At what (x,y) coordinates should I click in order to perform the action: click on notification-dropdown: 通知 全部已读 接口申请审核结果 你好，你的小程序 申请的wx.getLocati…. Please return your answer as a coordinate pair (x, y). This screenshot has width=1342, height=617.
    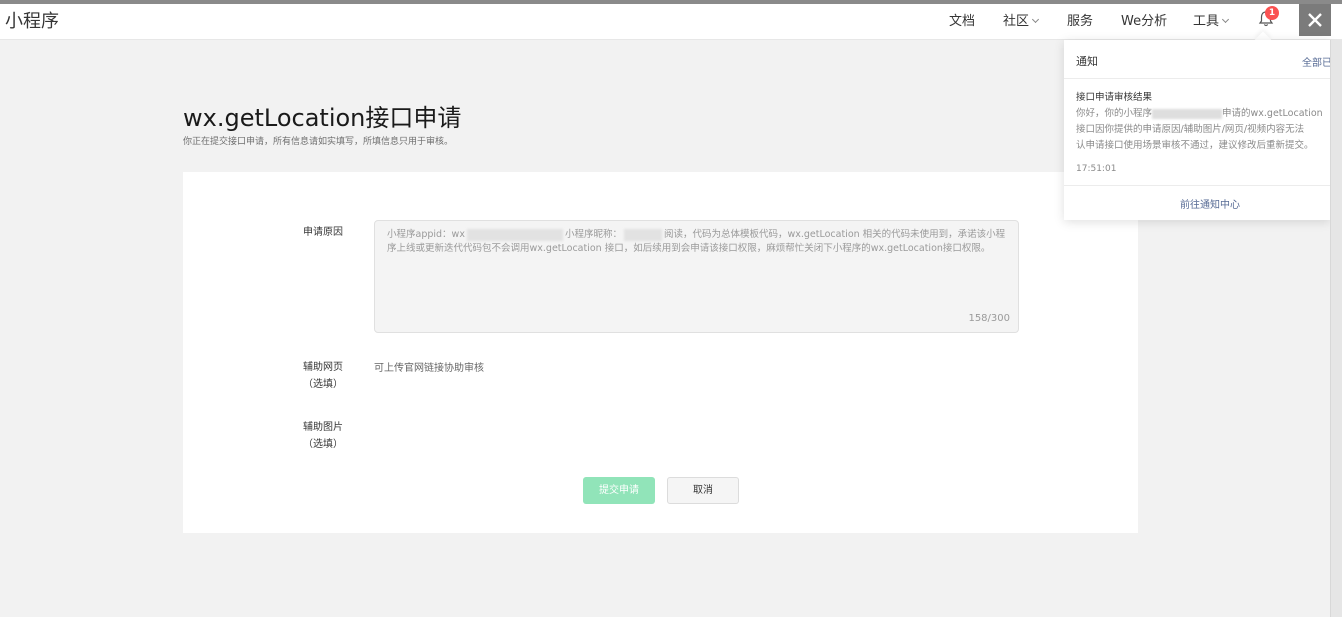
    Looking at the image, I should click on (1197, 130).